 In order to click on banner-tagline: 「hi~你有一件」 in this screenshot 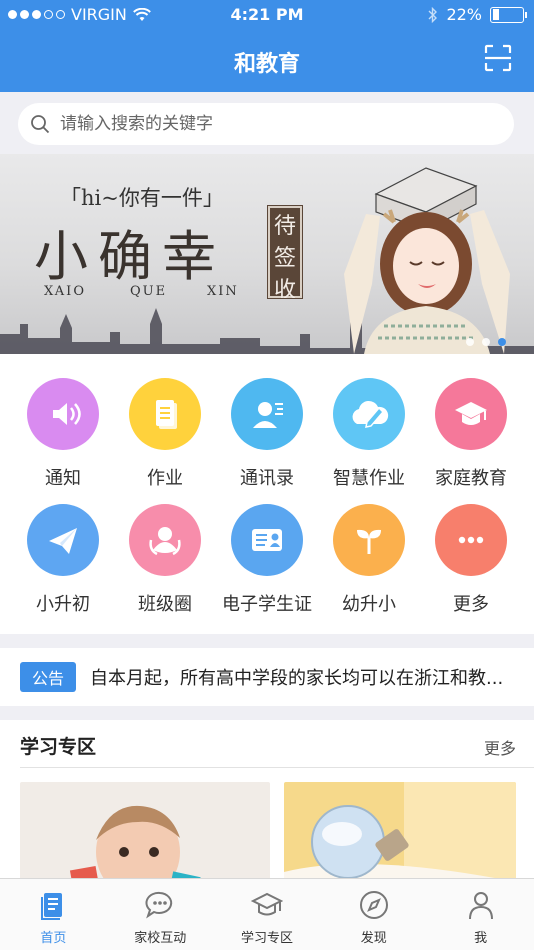, I will do `click(142, 198)`.